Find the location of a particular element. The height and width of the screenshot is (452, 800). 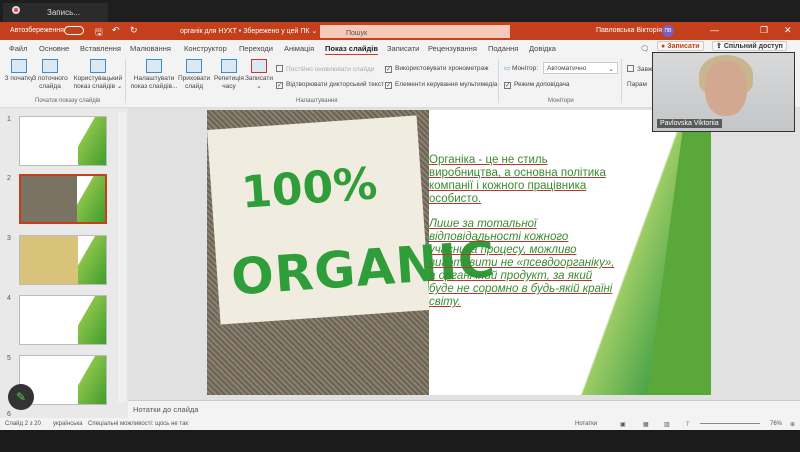

thumbnail-scrollbar is located at coordinates (122, 257).